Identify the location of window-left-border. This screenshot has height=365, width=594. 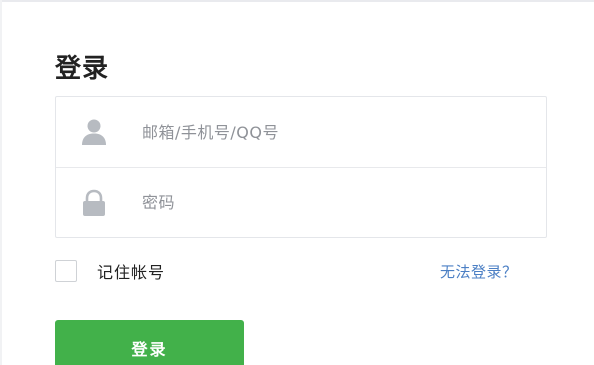
(1, 182).